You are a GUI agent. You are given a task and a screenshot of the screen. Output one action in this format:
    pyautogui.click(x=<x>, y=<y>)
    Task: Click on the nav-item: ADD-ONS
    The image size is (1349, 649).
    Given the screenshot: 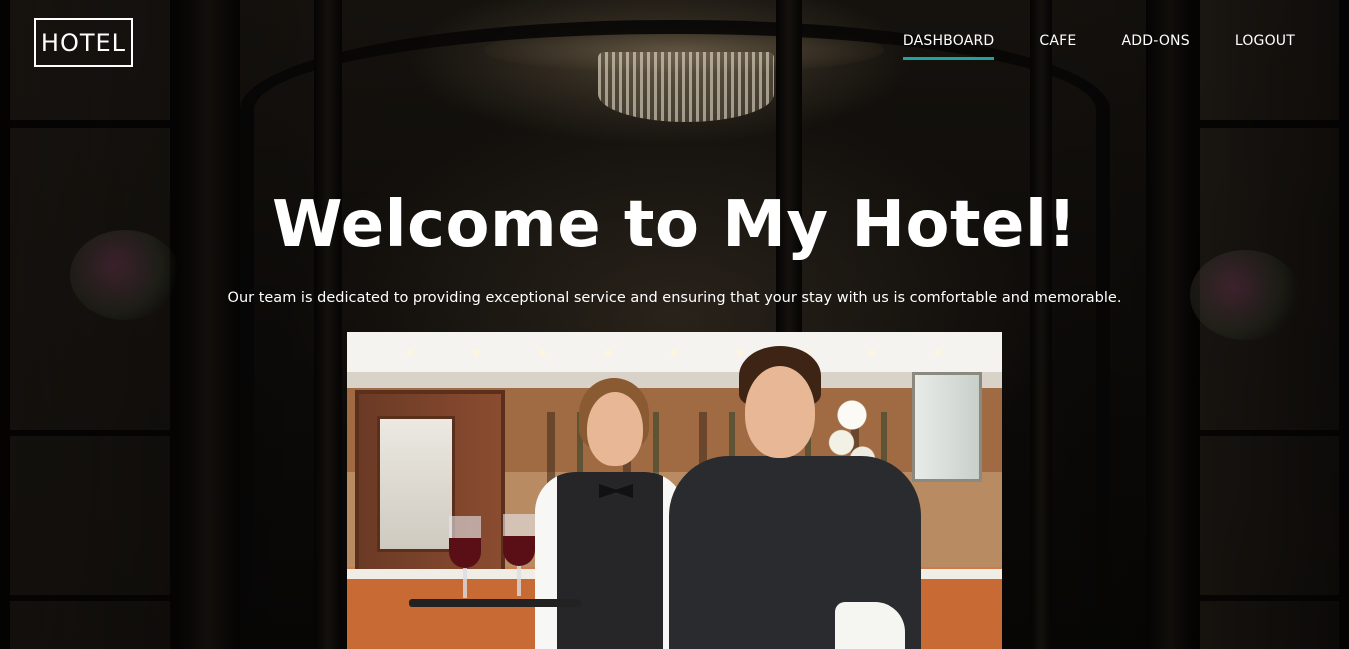 What is the action you would take?
    pyautogui.click(x=1155, y=46)
    